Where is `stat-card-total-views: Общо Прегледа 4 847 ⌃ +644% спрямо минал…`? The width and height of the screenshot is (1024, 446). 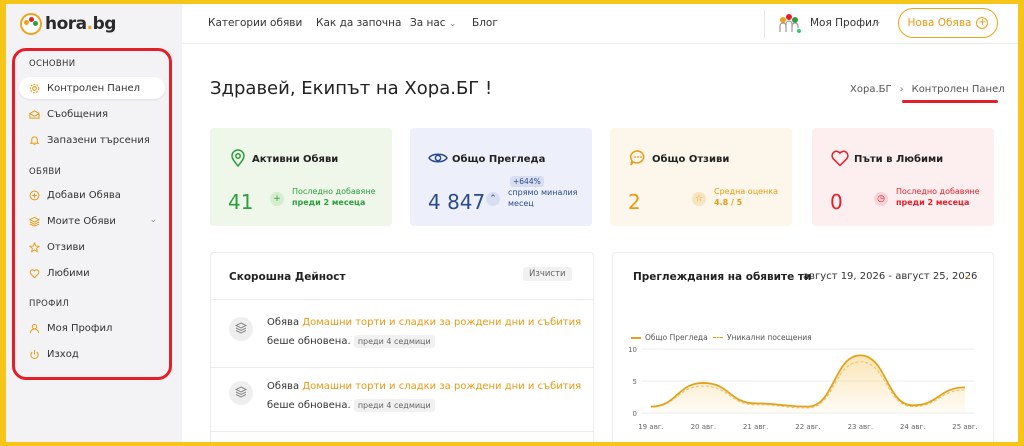 stat-card-total-views: Общо Прегледа 4 847 ⌃ +644% спрямо минал… is located at coordinates (501, 177).